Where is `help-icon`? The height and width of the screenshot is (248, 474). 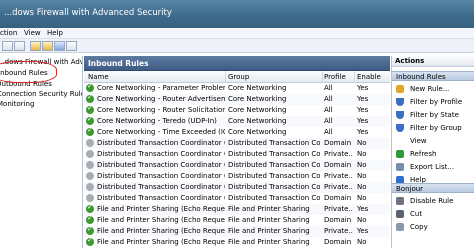
help-icon is located at coordinates (59, 46).